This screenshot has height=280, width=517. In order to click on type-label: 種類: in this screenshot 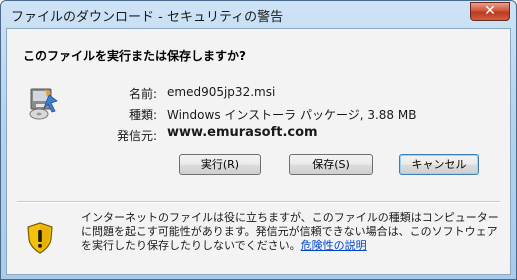, I will do `click(142, 115)`.